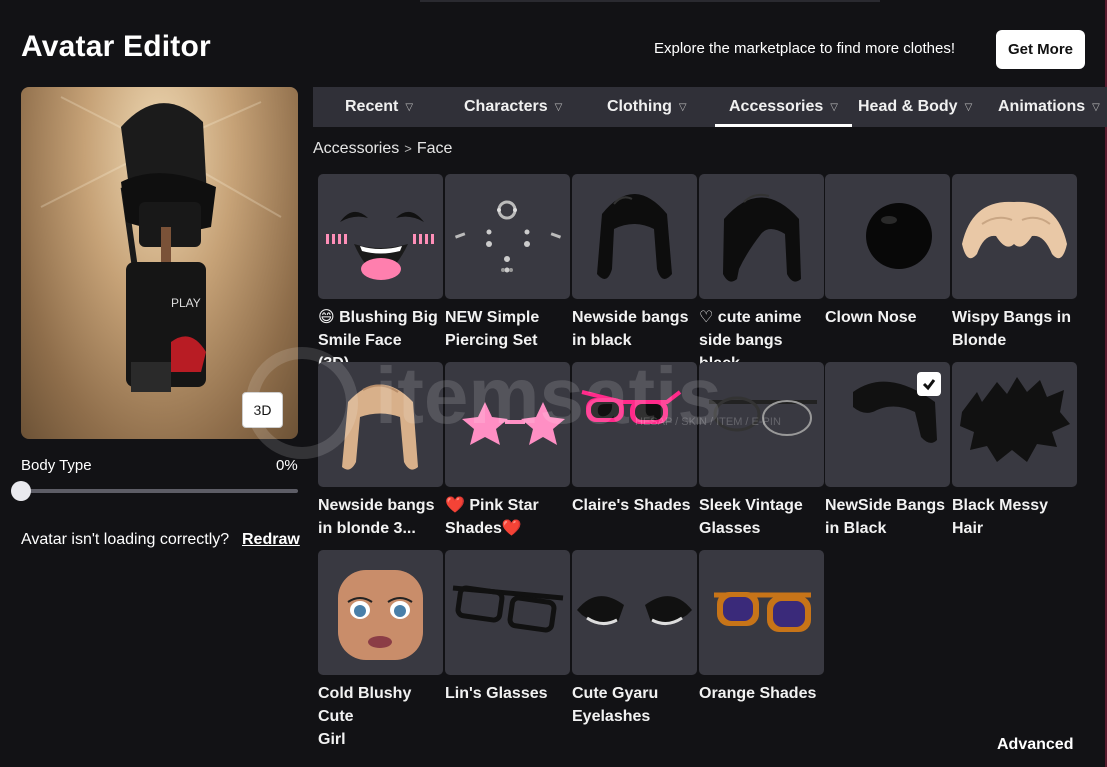  What do you see at coordinates (1014, 230) in the screenshot?
I see `blonde-bangs-icon` at bounding box center [1014, 230].